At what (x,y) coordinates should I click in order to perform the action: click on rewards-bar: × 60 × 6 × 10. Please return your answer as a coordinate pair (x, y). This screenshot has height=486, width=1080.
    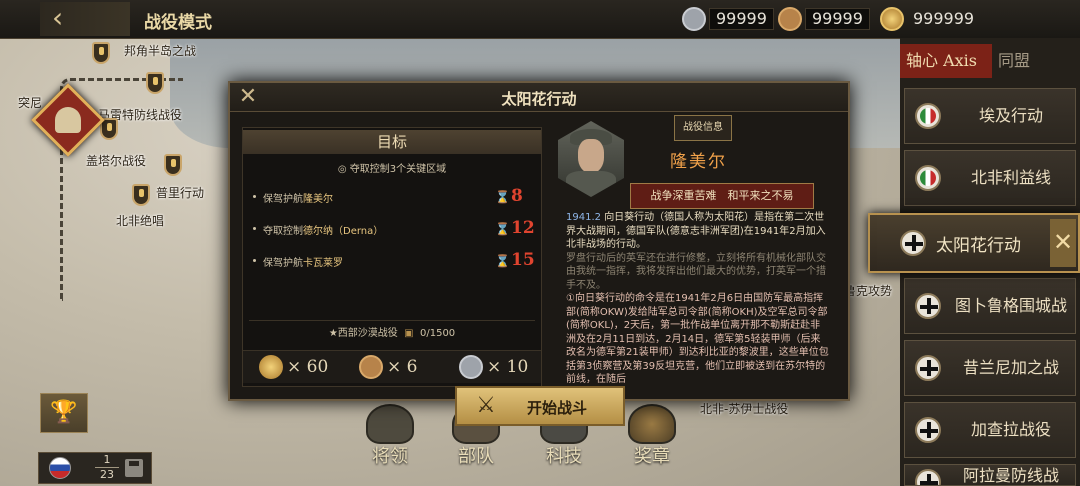
    Looking at the image, I should click on (392, 366).